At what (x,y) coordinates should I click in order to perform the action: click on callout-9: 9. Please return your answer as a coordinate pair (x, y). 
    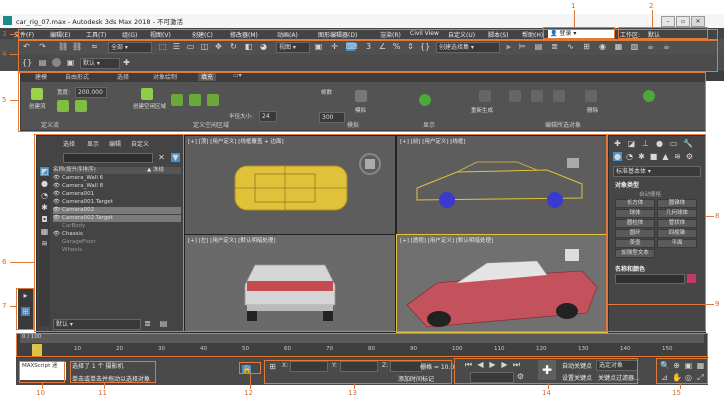
    Looking at the image, I should click on (717, 304).